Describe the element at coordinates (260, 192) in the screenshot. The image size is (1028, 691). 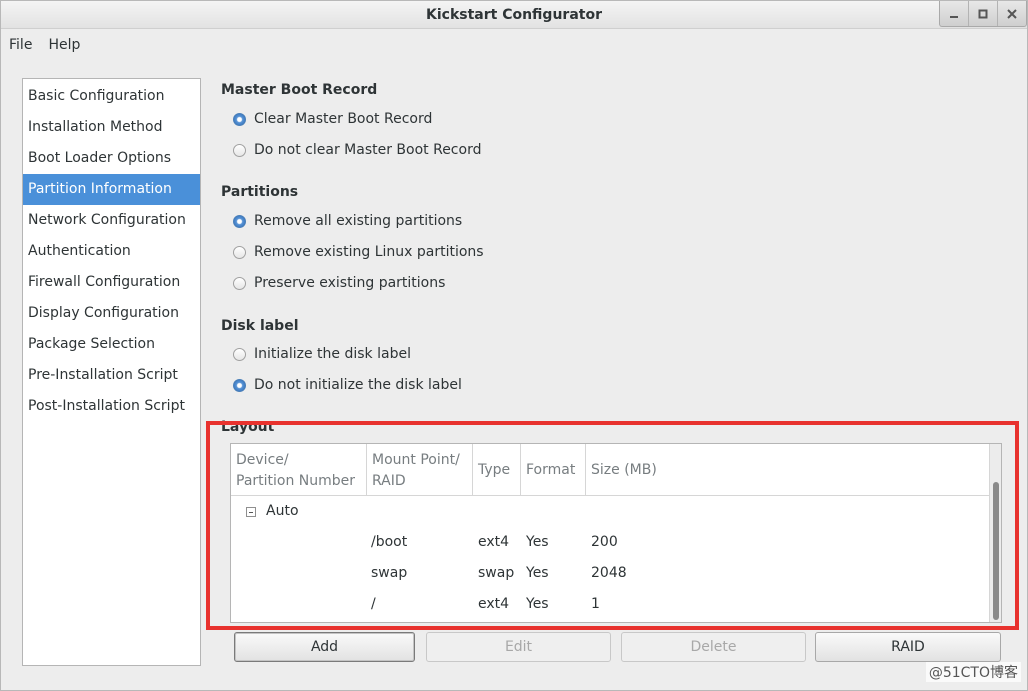
I see `partitions-section-title: Partitions` at that location.